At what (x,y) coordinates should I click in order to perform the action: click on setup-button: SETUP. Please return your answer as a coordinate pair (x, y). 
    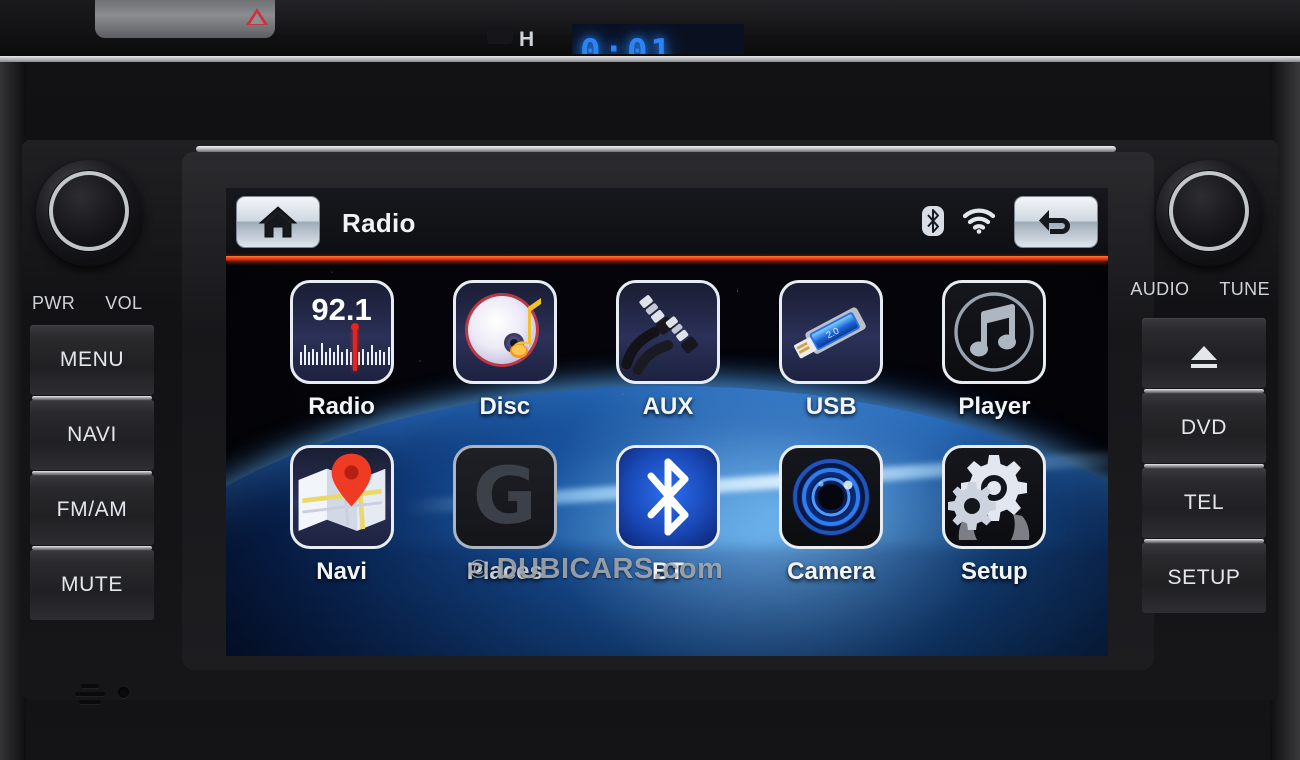
    Looking at the image, I should click on (1204, 578).